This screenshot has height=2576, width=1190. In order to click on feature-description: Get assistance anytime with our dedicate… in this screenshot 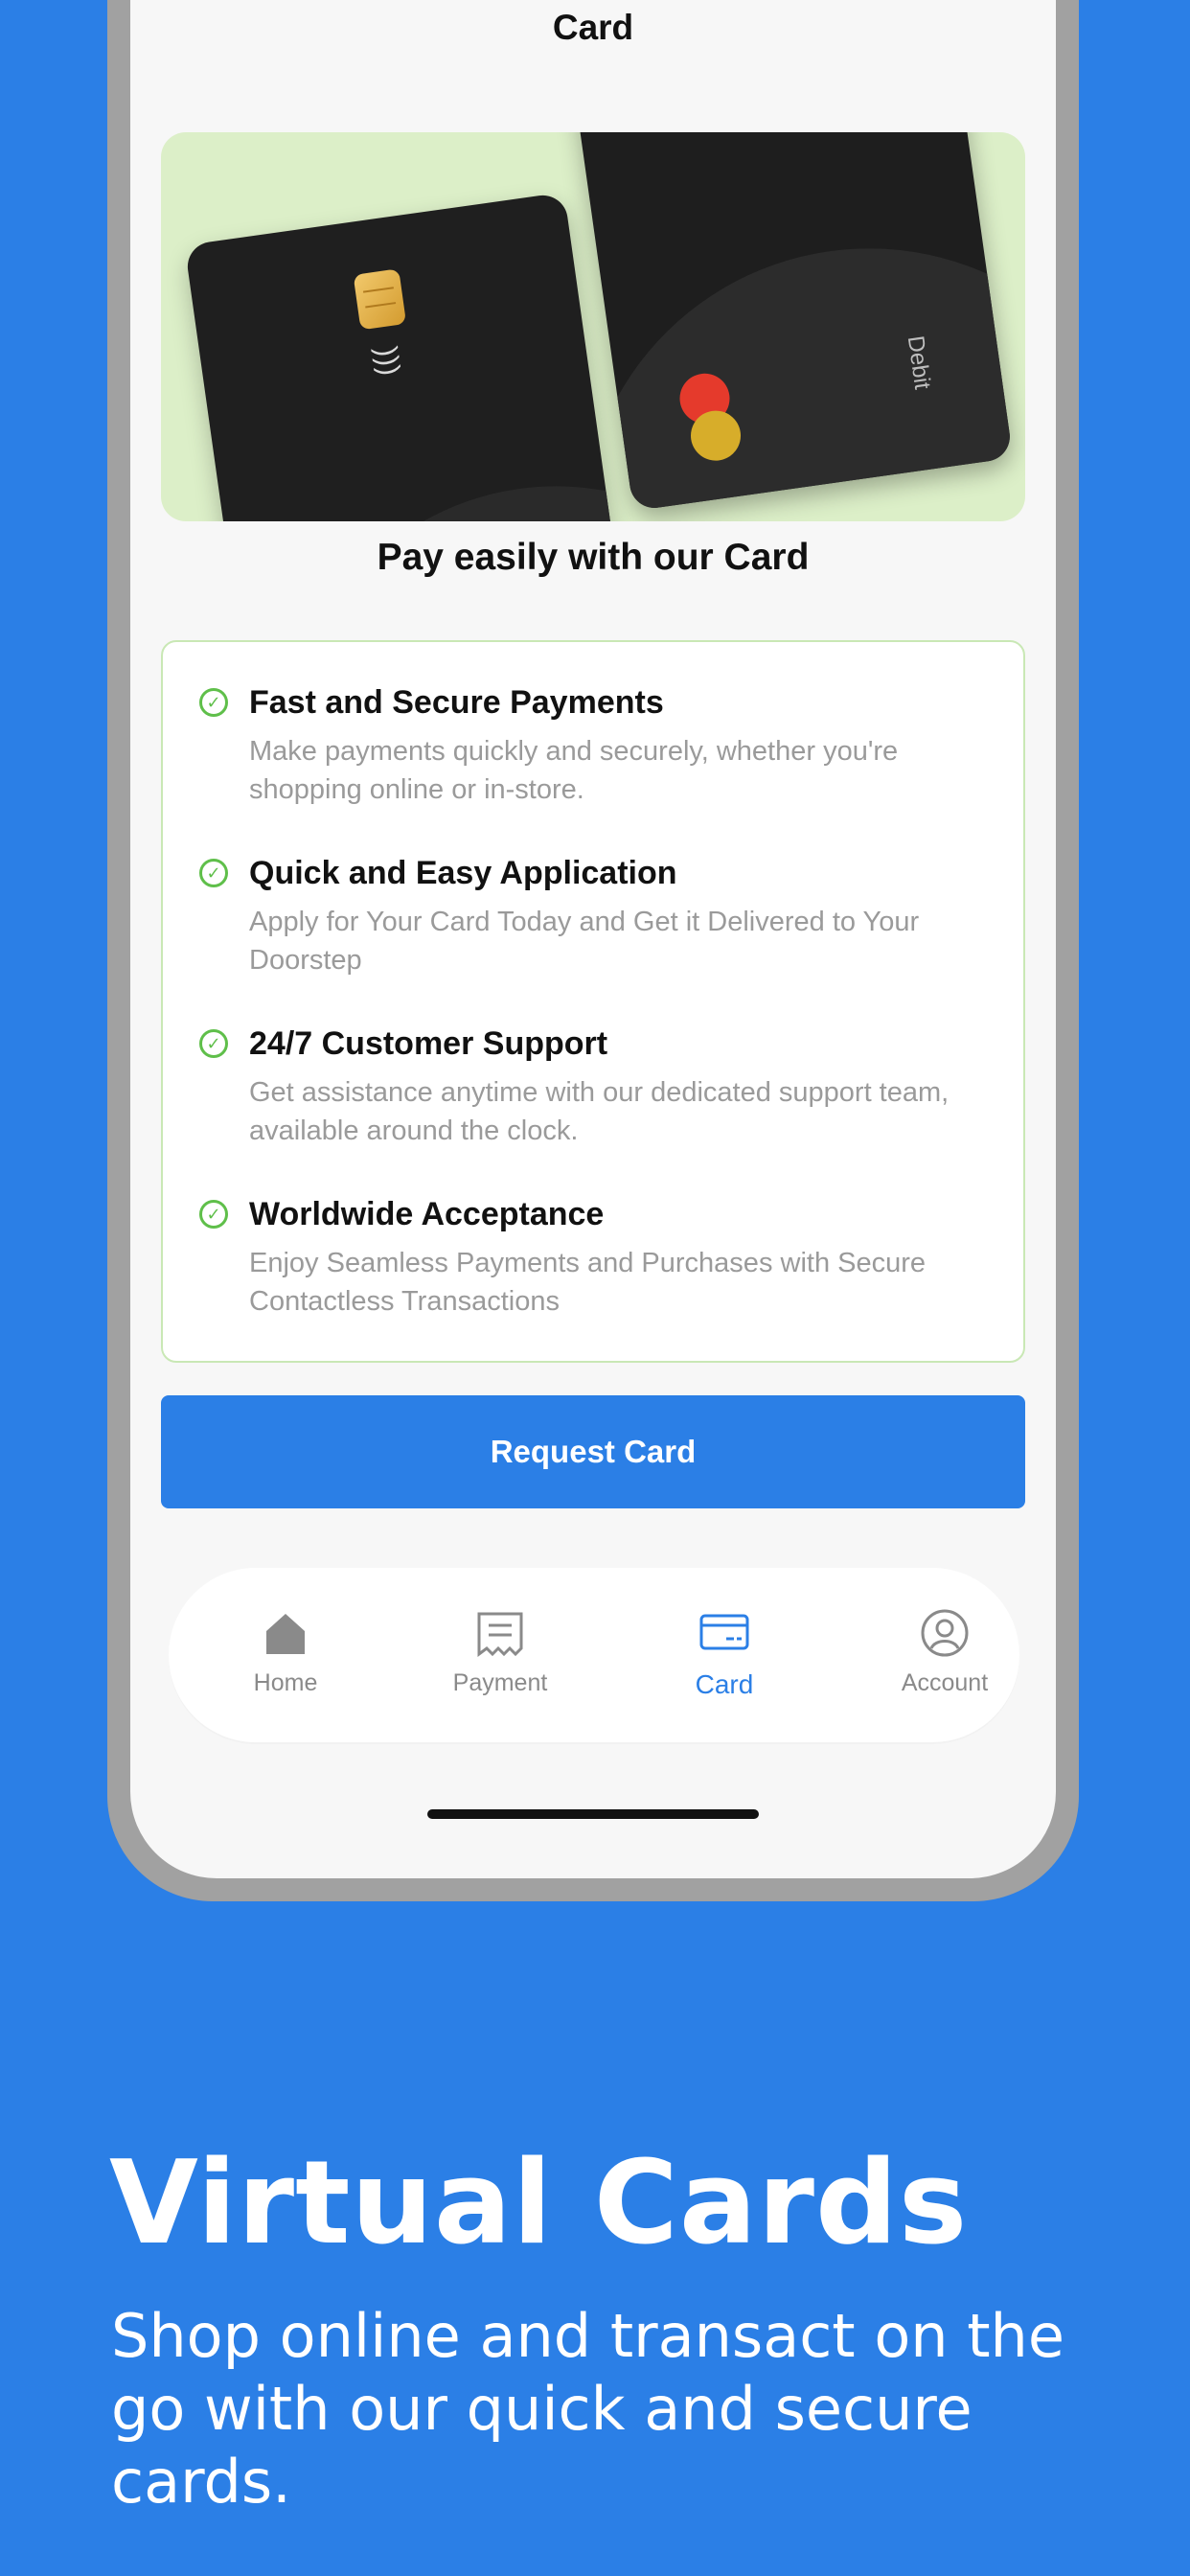, I will do `click(600, 1111)`.